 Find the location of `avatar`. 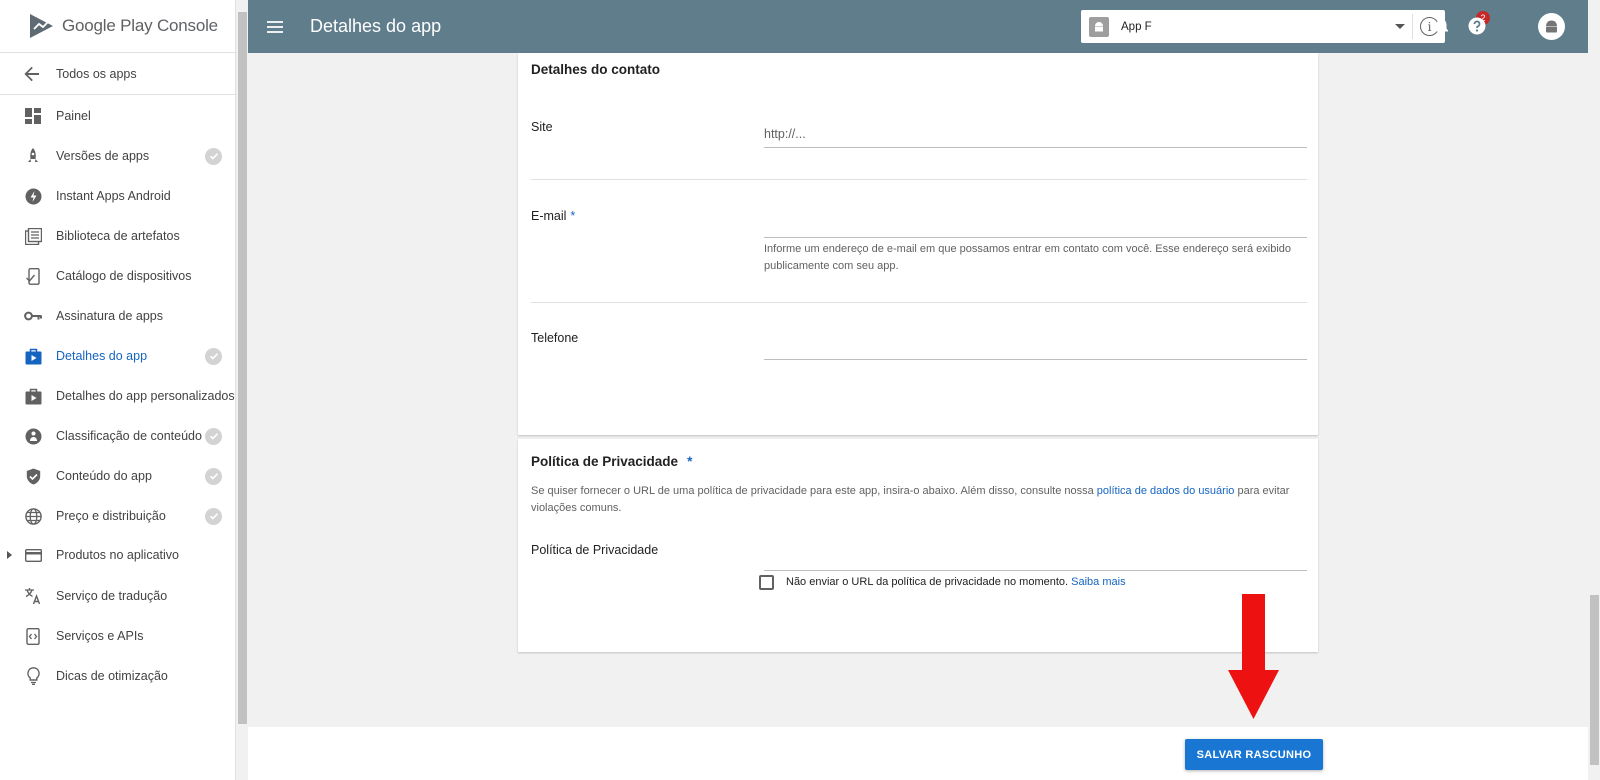

avatar is located at coordinates (1551, 26).